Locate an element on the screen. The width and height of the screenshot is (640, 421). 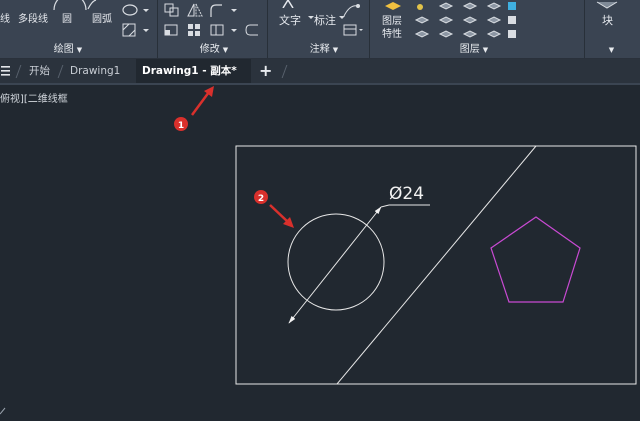
callout-number-1: 1 is located at coordinates (181, 126).